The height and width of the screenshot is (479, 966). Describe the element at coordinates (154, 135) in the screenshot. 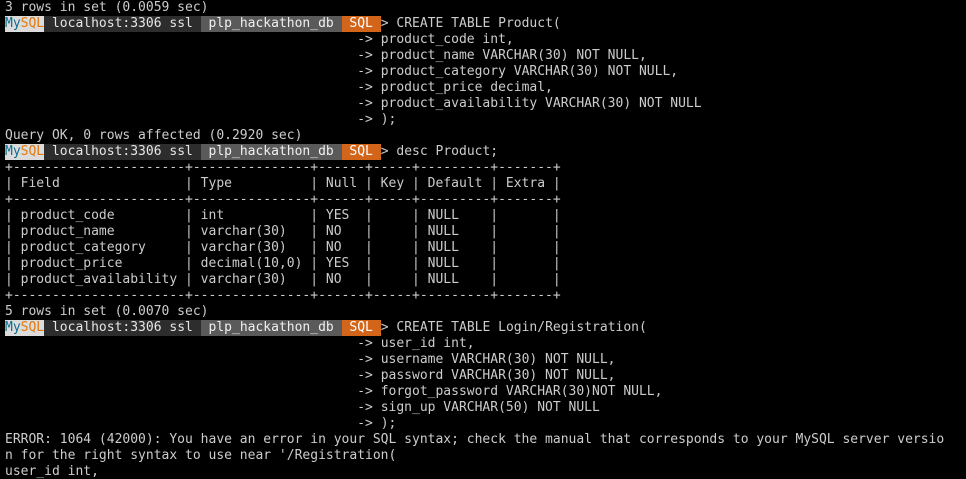

I see `output-text: Query OK, 0 rows affected (0.2920 sec)` at that location.